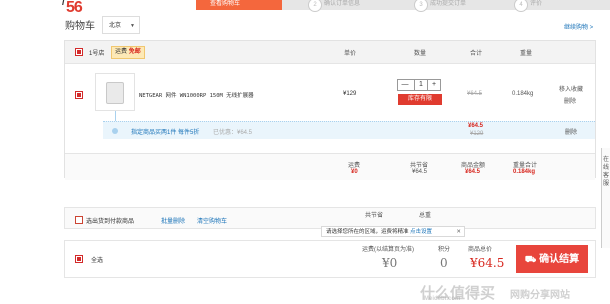  I want to click on select-cod-checkbox, so click(79, 220).